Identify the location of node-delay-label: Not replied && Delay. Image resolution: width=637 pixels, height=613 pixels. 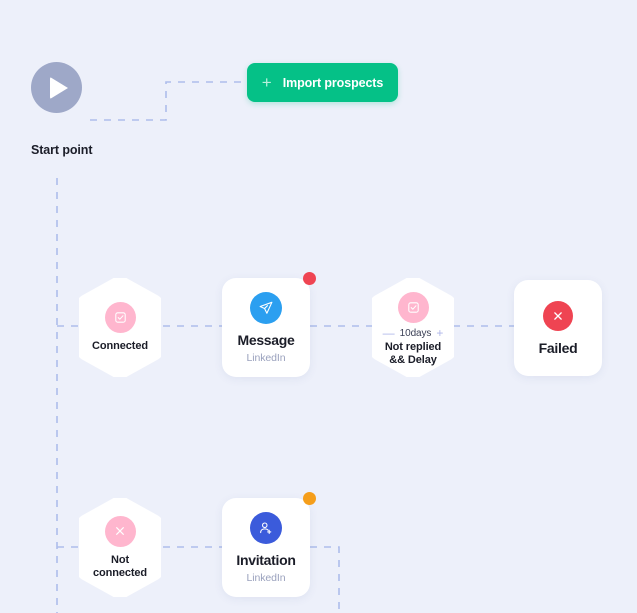
(413, 354).